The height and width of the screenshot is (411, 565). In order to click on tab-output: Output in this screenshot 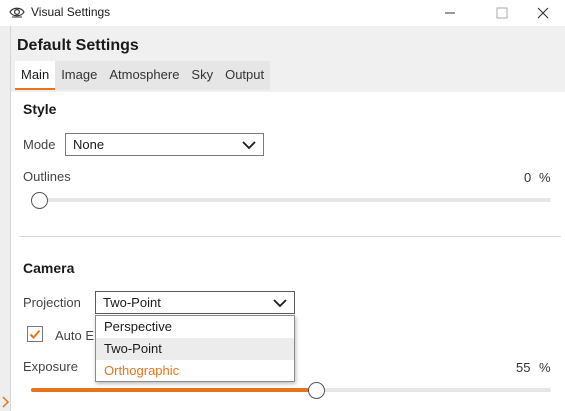, I will do `click(244, 75)`.